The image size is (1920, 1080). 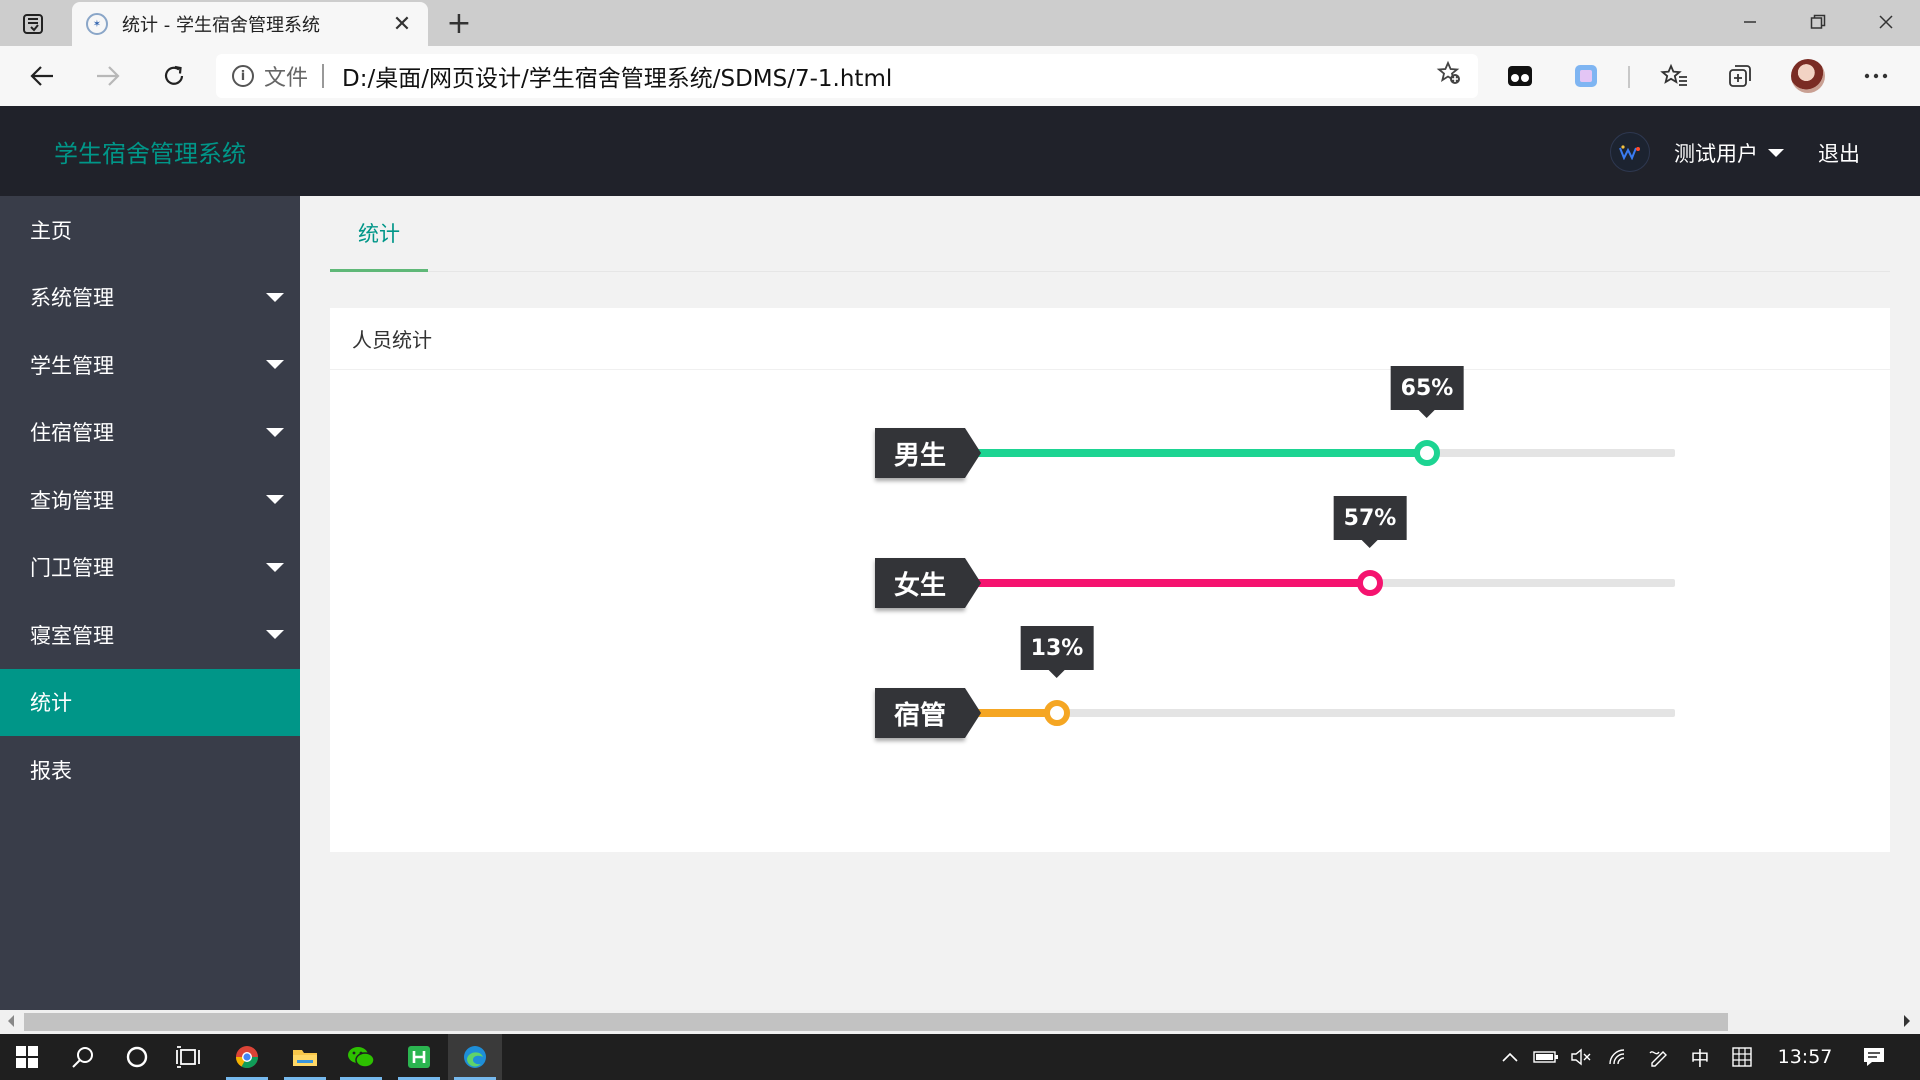 What do you see at coordinates (1427, 392) in the screenshot?
I see `bar-value-label: 65%` at bounding box center [1427, 392].